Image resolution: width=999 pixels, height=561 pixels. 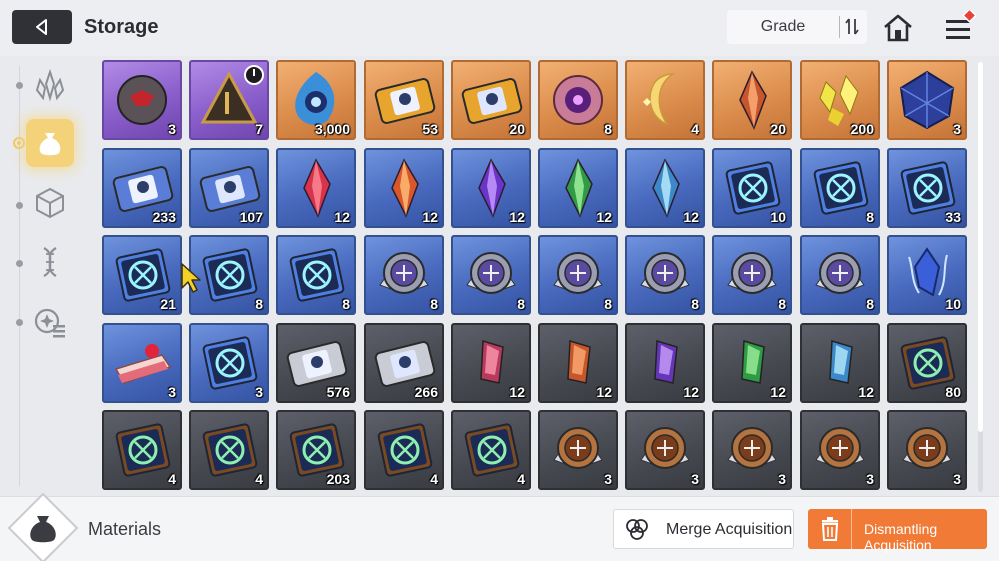 What do you see at coordinates (897, 531) in the screenshot?
I see `dismantling-acquisition-button: Dismantling Acquisition` at bounding box center [897, 531].